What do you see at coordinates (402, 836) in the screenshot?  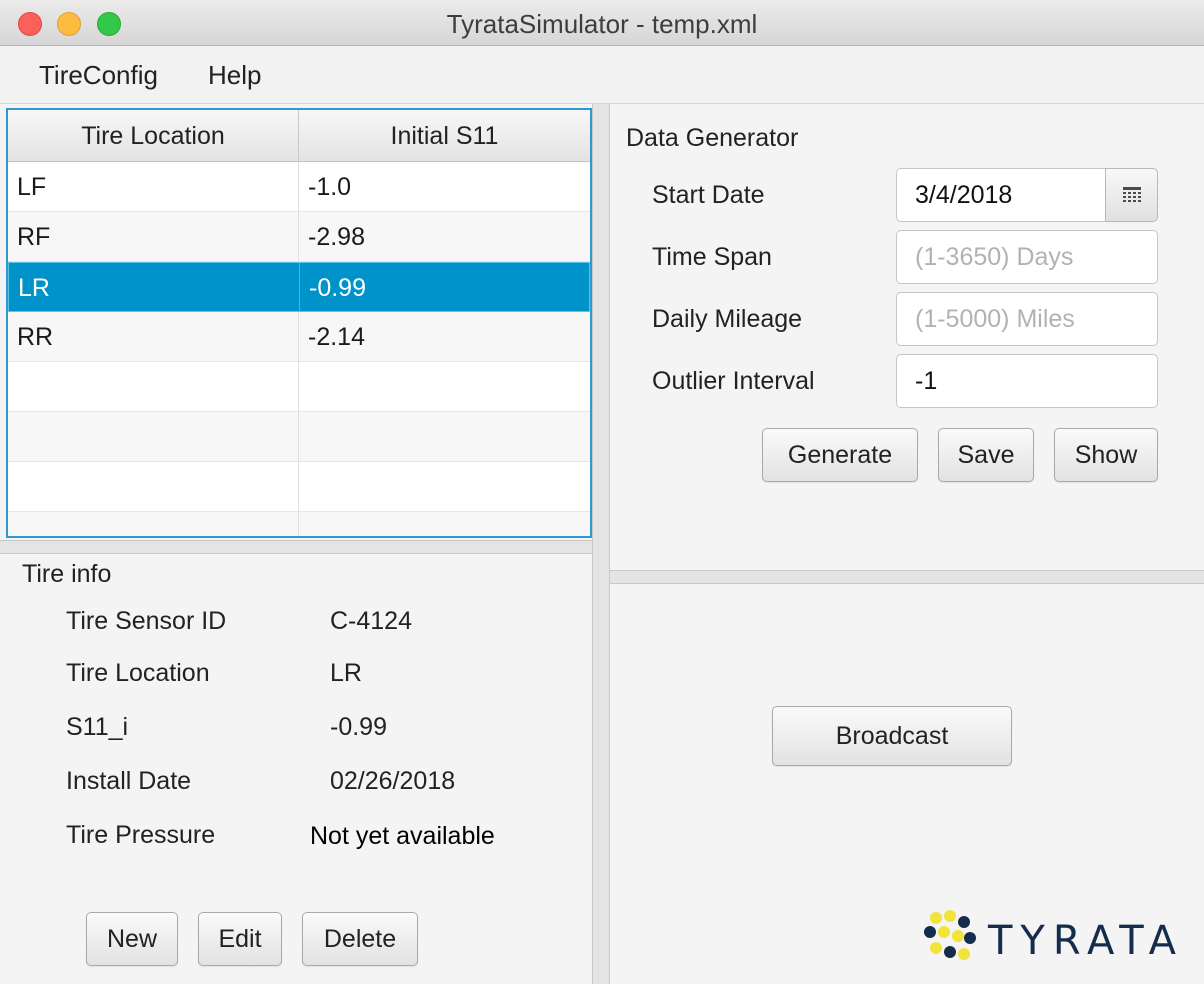 I see `tire-pressure-value: Not yet available` at bounding box center [402, 836].